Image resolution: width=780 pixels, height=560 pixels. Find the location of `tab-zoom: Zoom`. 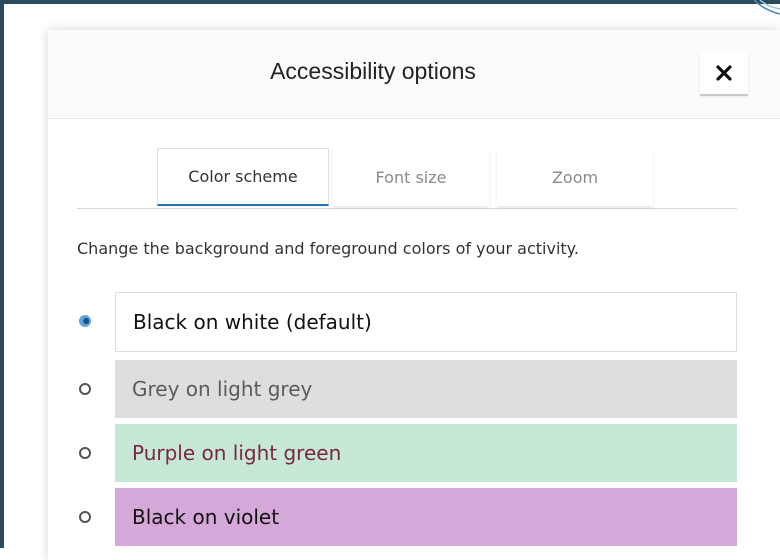

tab-zoom: Zoom is located at coordinates (575, 177).